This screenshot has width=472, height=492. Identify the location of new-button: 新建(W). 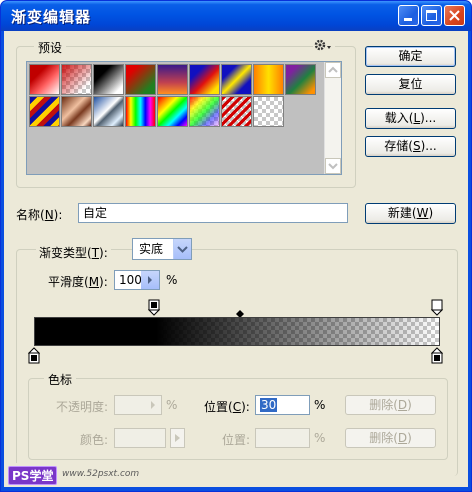
(410, 213).